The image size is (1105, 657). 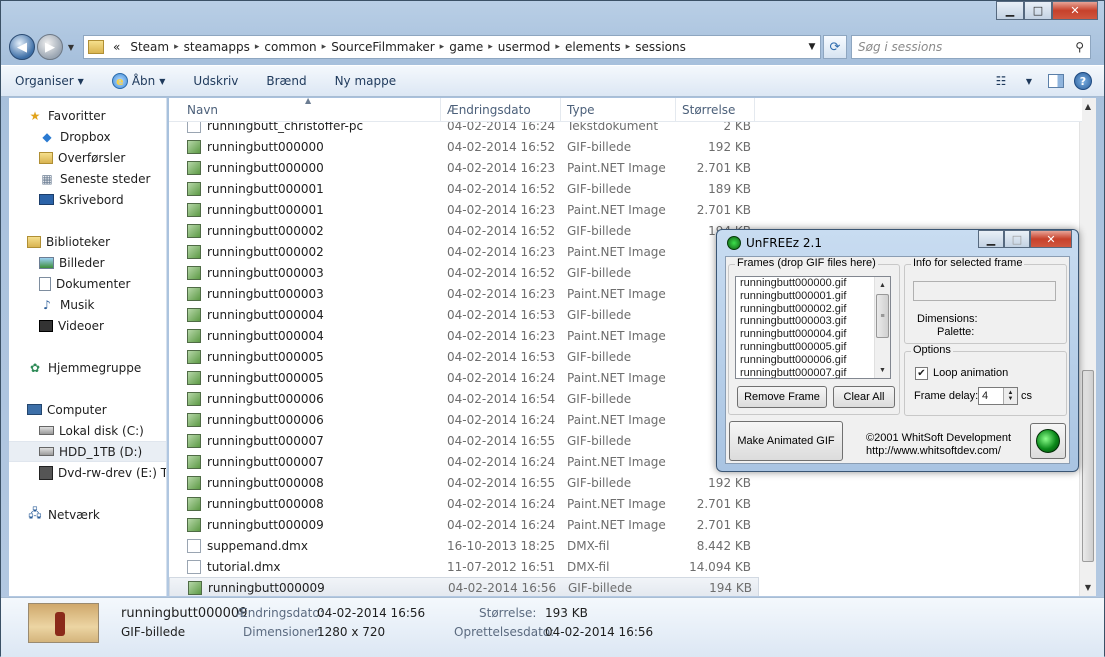 I want to click on list-item: runningbutt000005.gif, so click(x=813, y=347).